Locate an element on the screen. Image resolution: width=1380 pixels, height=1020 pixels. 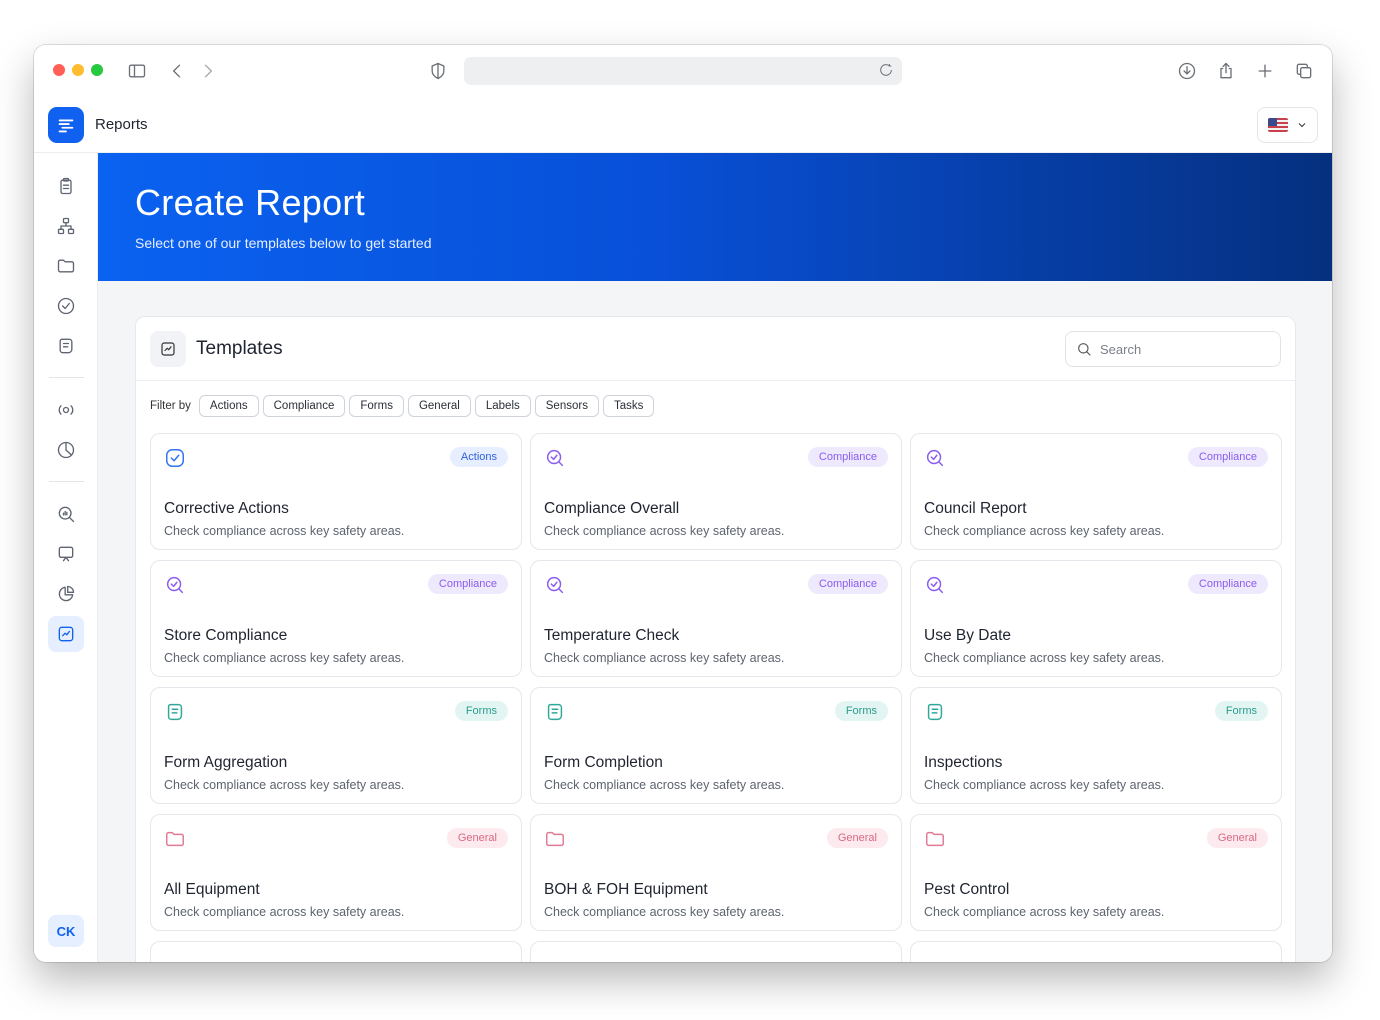
category-badge: Actions is located at coordinates (478, 457).